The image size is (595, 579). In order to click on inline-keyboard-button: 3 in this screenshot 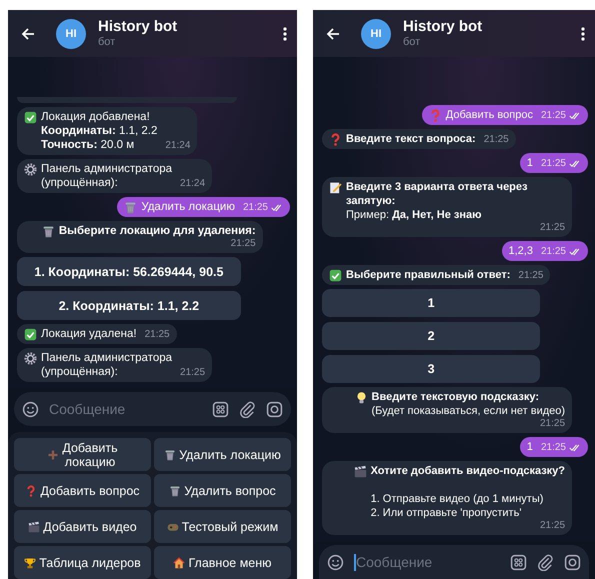, I will do `click(431, 369)`.